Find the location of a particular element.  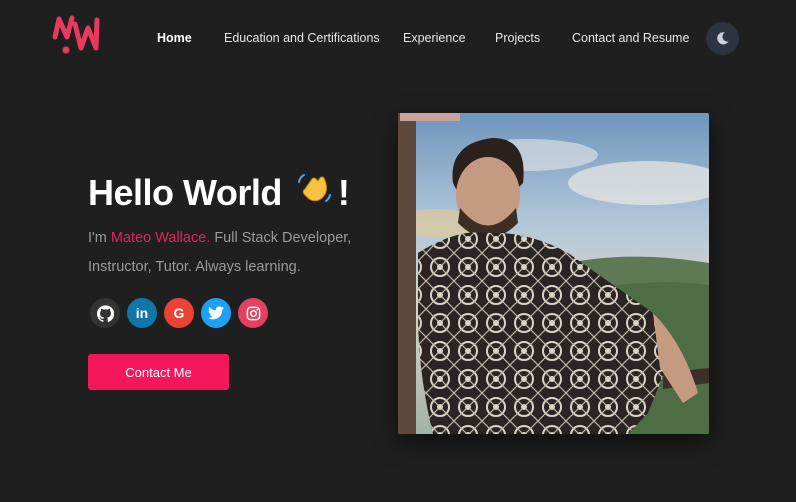

logo is located at coordinates (76, 34).